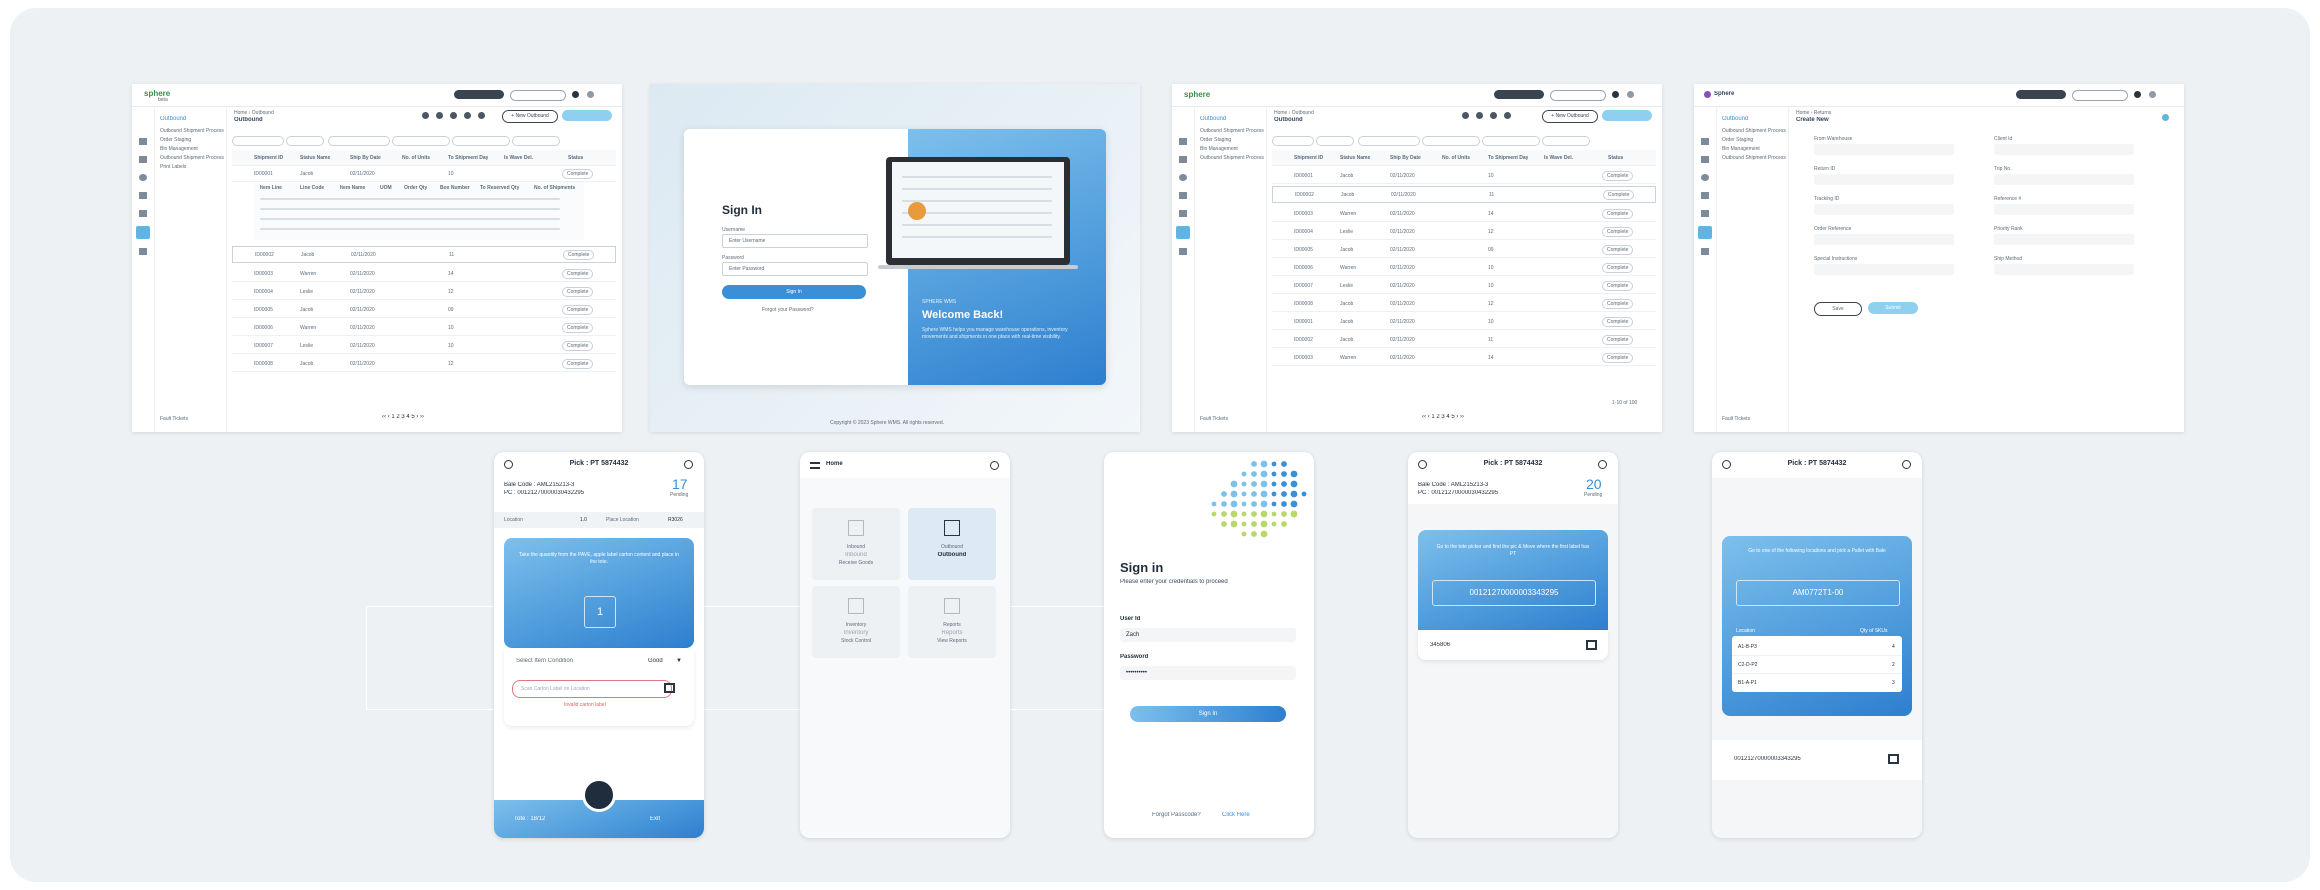 The height and width of the screenshot is (890, 2320). What do you see at coordinates (1817, 647) in the screenshot?
I see `table-row: A1-B-P3 4` at bounding box center [1817, 647].